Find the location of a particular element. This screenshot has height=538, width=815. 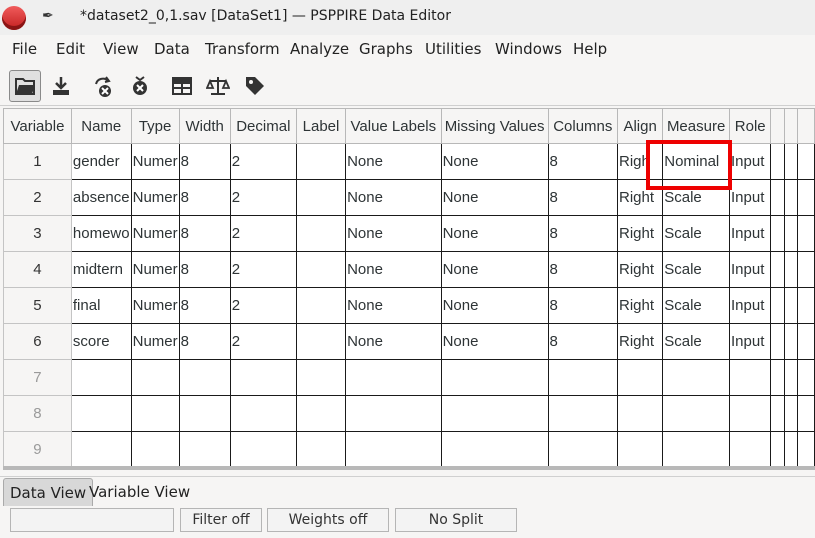

cell-measure: Scale is located at coordinates (696, 269).